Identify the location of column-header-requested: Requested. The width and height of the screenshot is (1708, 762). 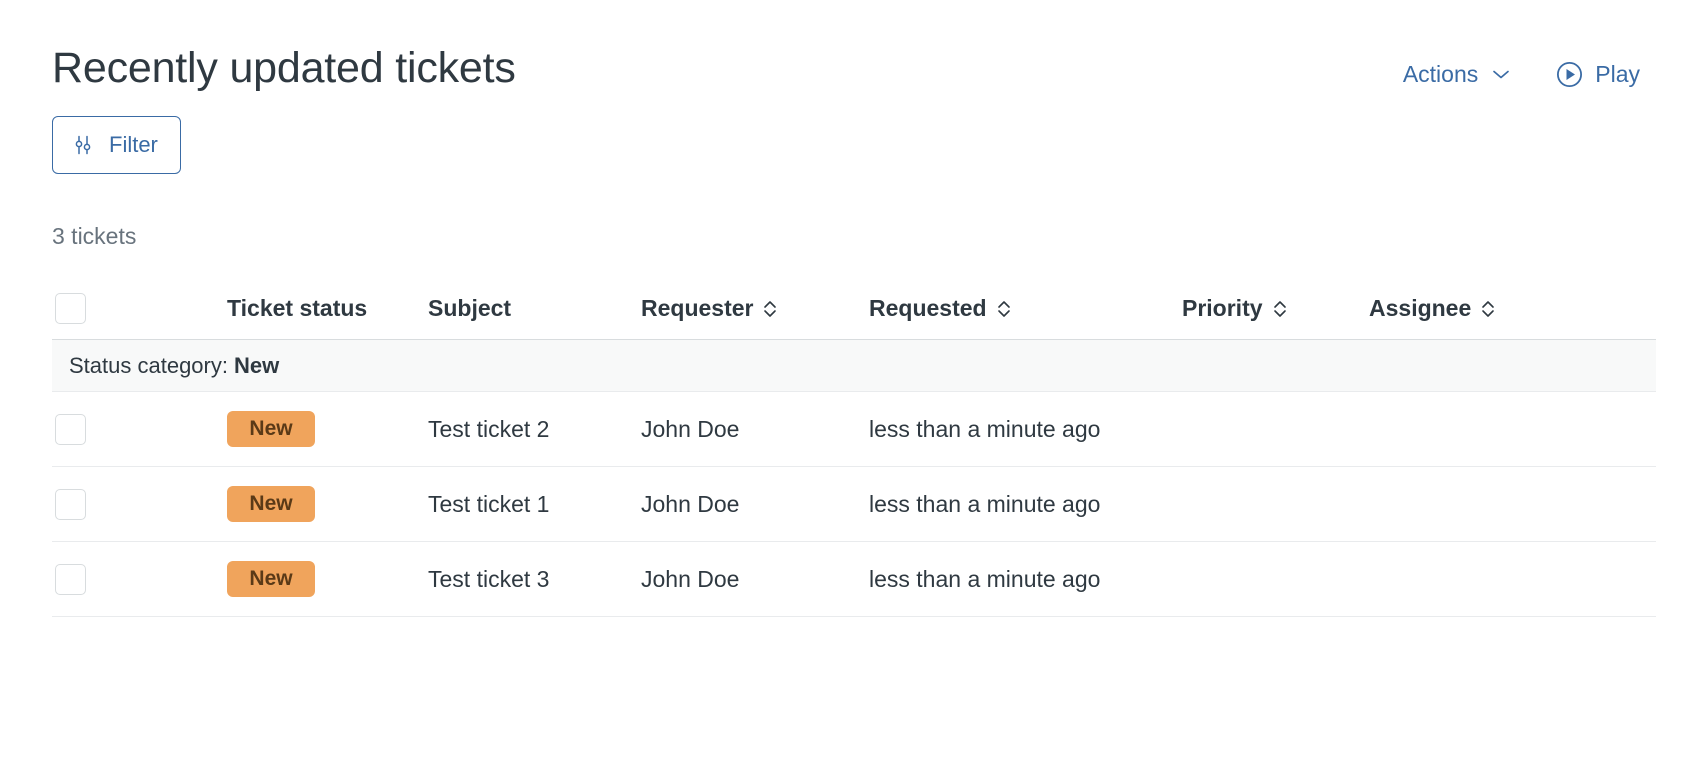
(1025, 308).